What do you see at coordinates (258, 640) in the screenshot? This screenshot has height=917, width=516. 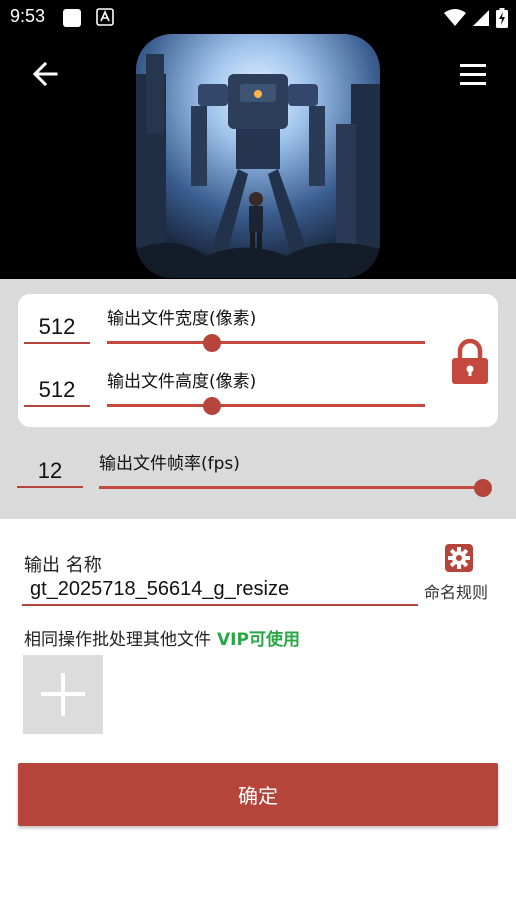 I see `vip-badge: VIP可使用` at bounding box center [258, 640].